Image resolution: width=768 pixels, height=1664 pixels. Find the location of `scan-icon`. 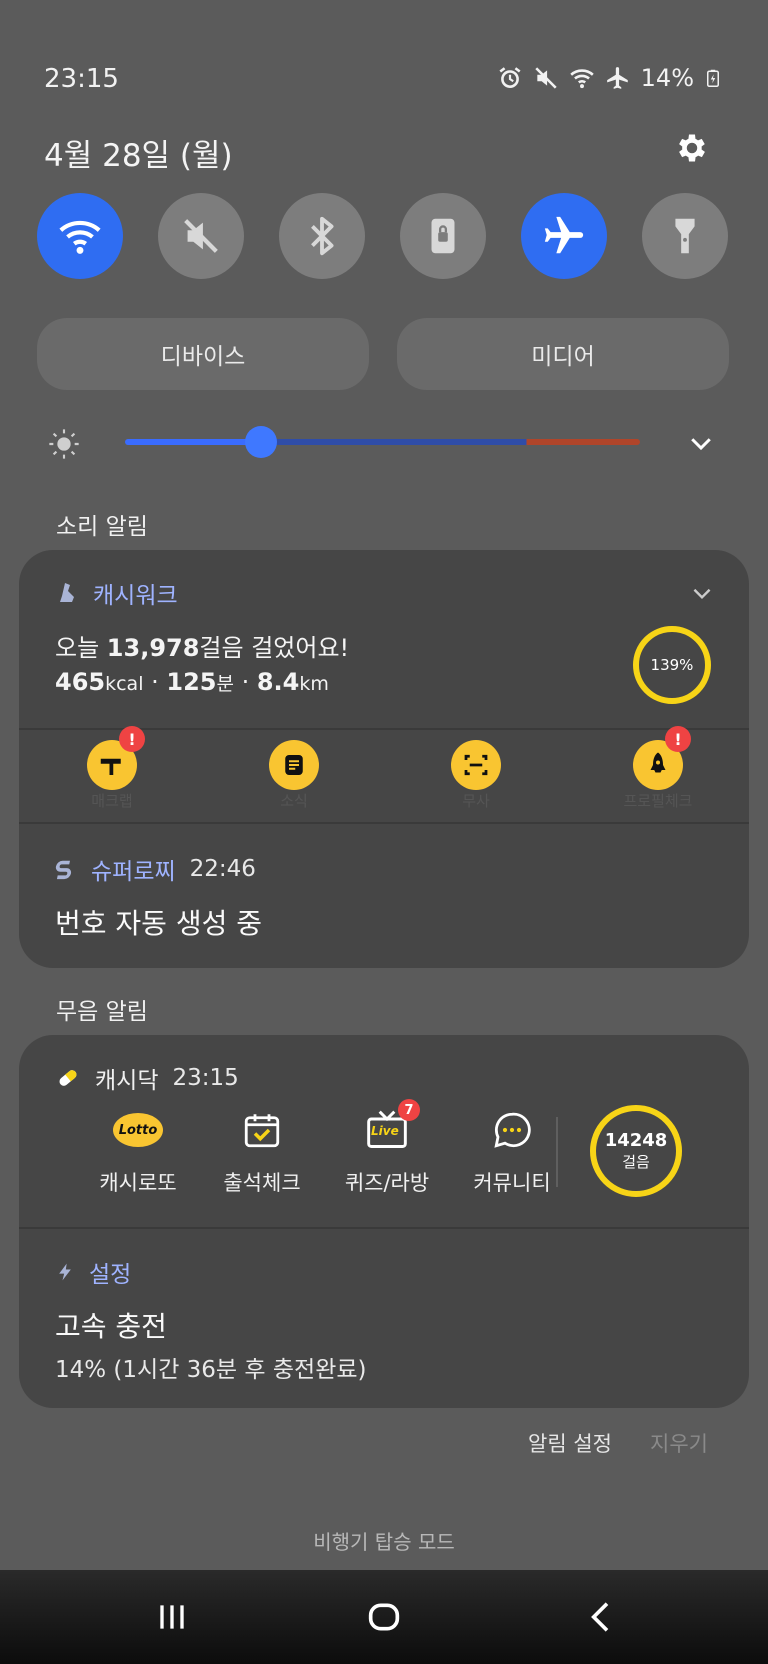

scan-icon is located at coordinates (476, 765).